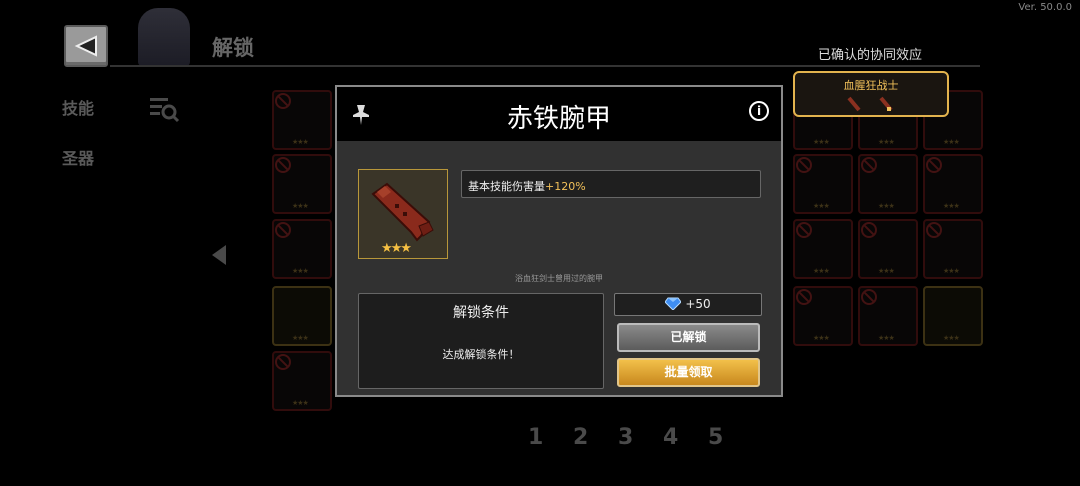 The width and height of the screenshot is (1080, 486). I want to click on header-divider, so click(545, 66).